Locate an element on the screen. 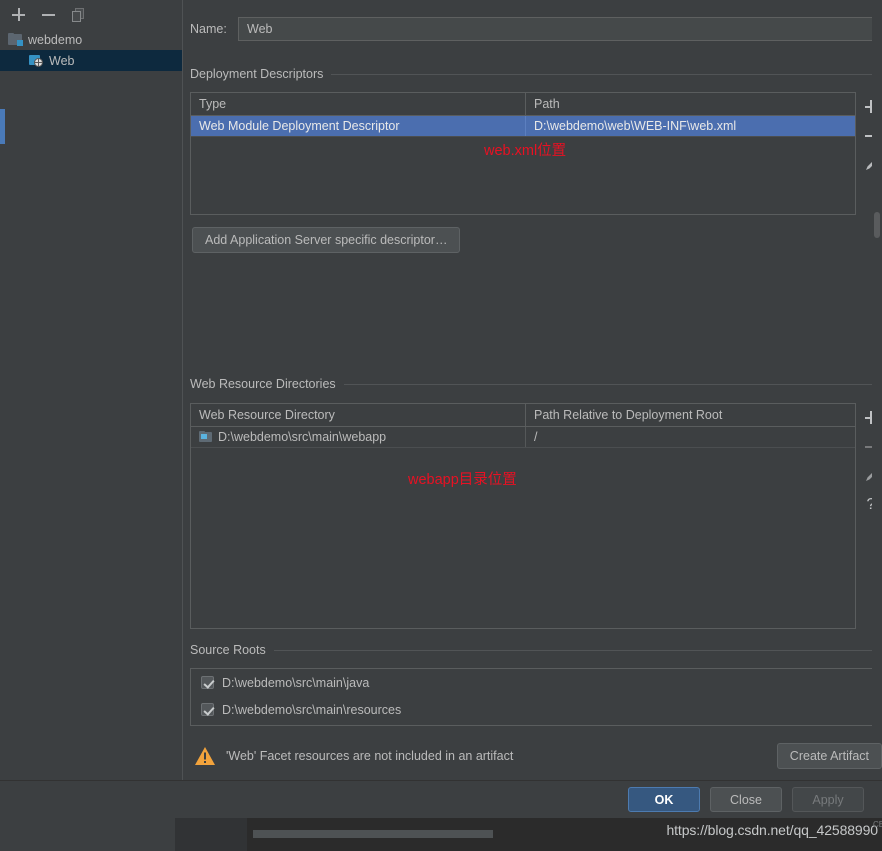 This screenshot has width=882, height=851. tree-item-label: webdemo is located at coordinates (55, 39).